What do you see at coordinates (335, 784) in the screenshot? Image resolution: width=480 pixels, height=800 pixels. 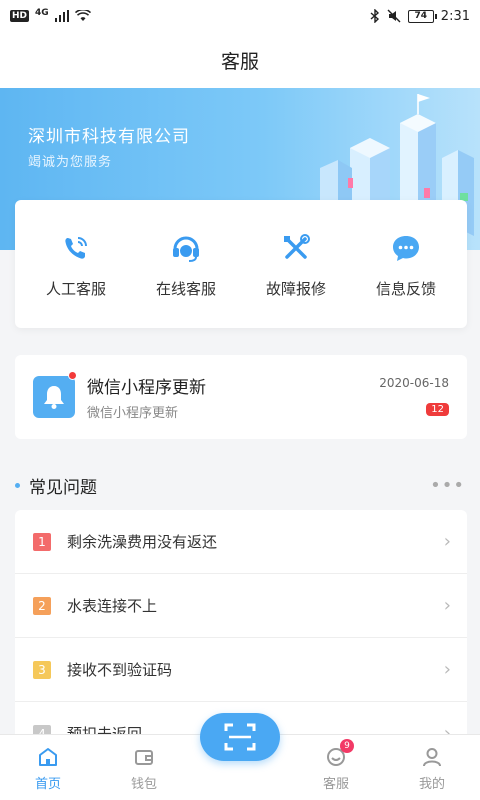 I see `tab-label: 客服` at bounding box center [335, 784].